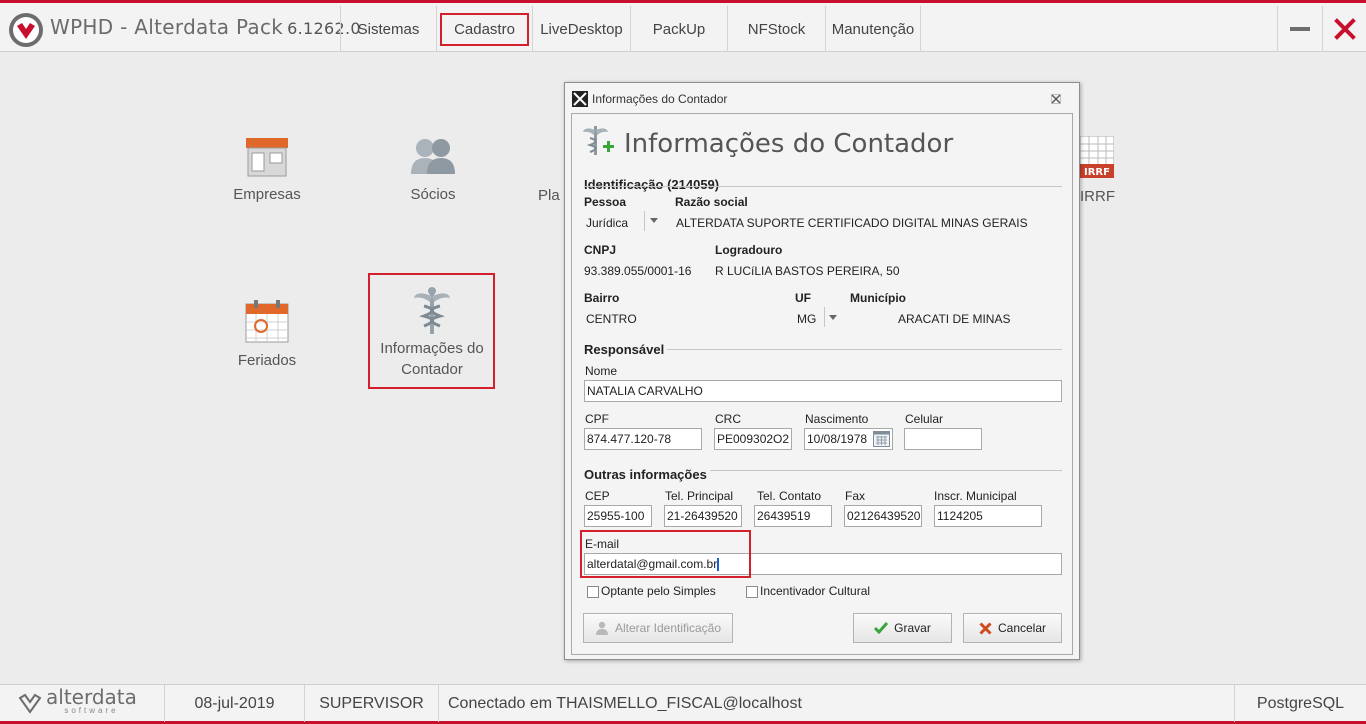  I want to click on municipio-value: ARACATI DE MINAS, so click(954, 319).